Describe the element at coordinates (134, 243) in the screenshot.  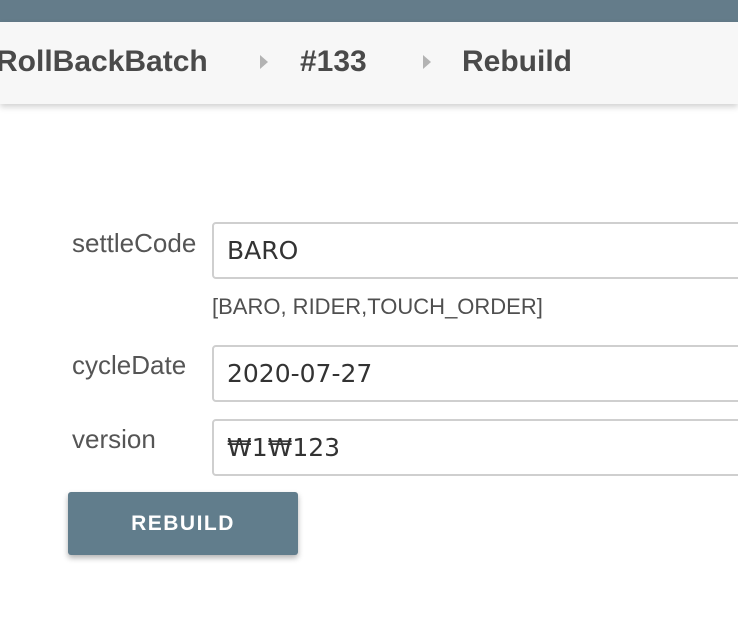
I see `settle-code-label: settleCode` at that location.